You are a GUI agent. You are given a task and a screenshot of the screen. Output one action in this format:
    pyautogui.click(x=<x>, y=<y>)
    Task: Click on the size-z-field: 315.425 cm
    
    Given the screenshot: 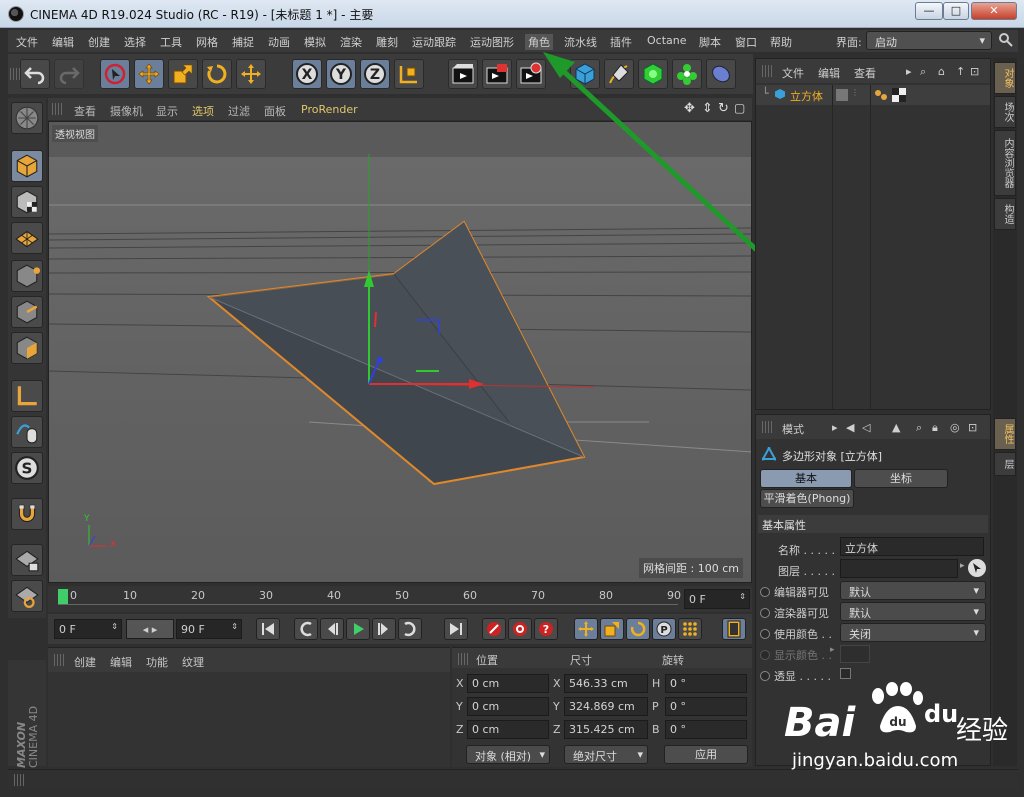 What is the action you would take?
    pyautogui.click(x=606, y=729)
    